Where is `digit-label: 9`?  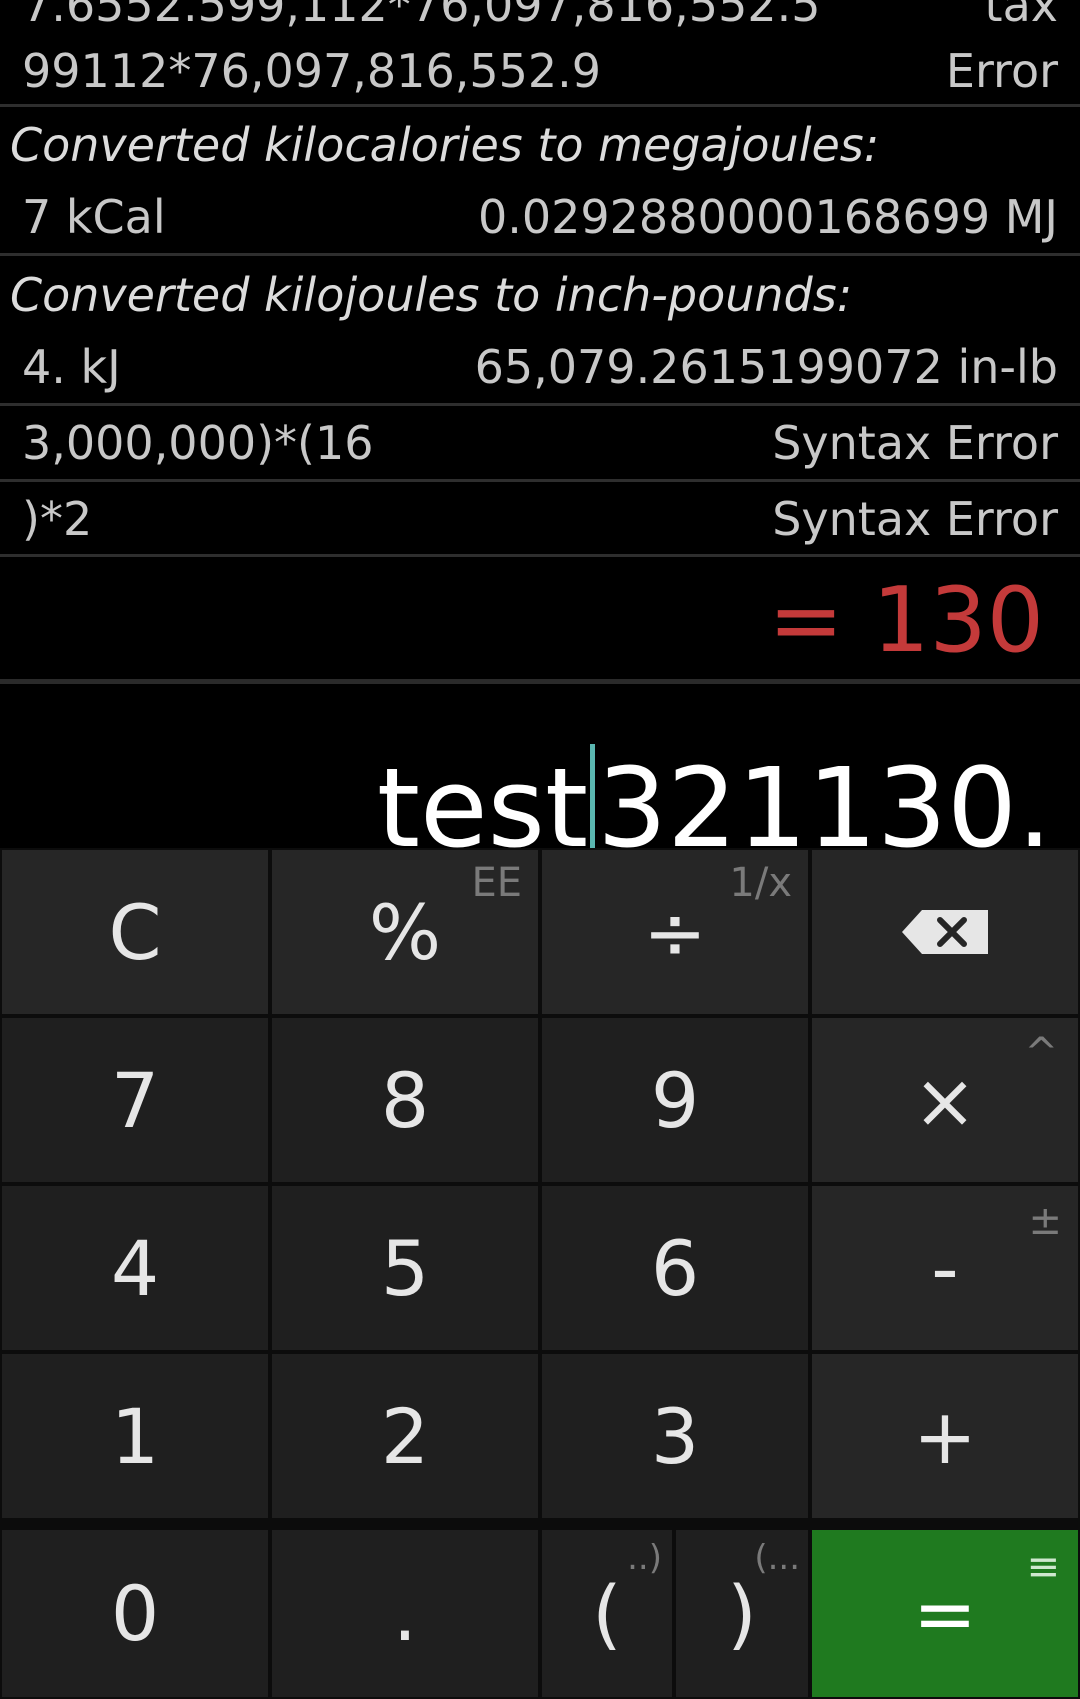 digit-label: 9 is located at coordinates (675, 1100).